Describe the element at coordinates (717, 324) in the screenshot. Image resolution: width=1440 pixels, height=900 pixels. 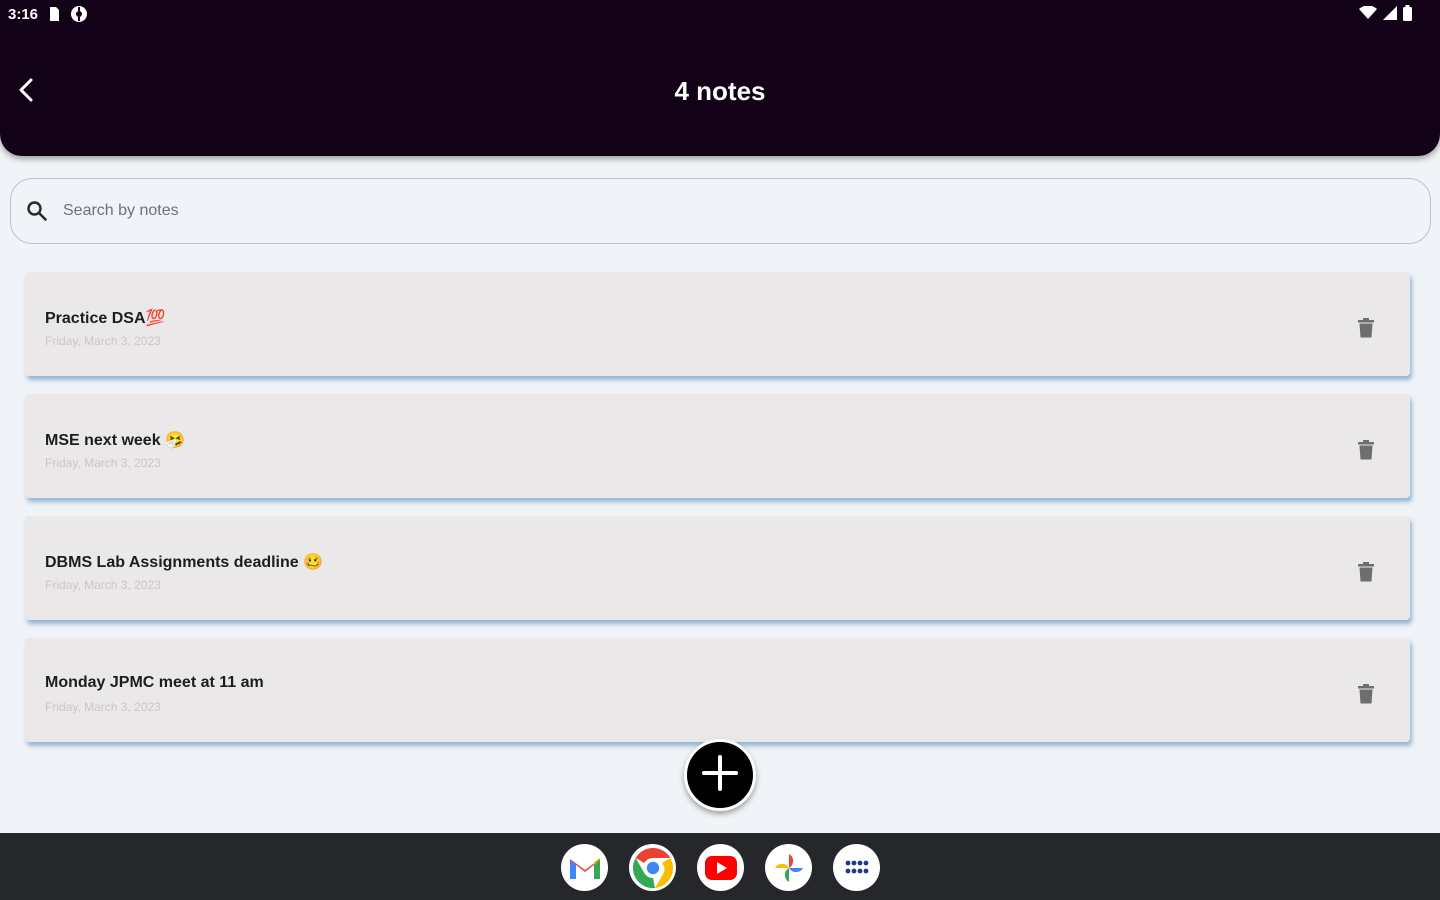
I see `note-card: Practice DSA💯 Friday, March 3, 2023` at that location.